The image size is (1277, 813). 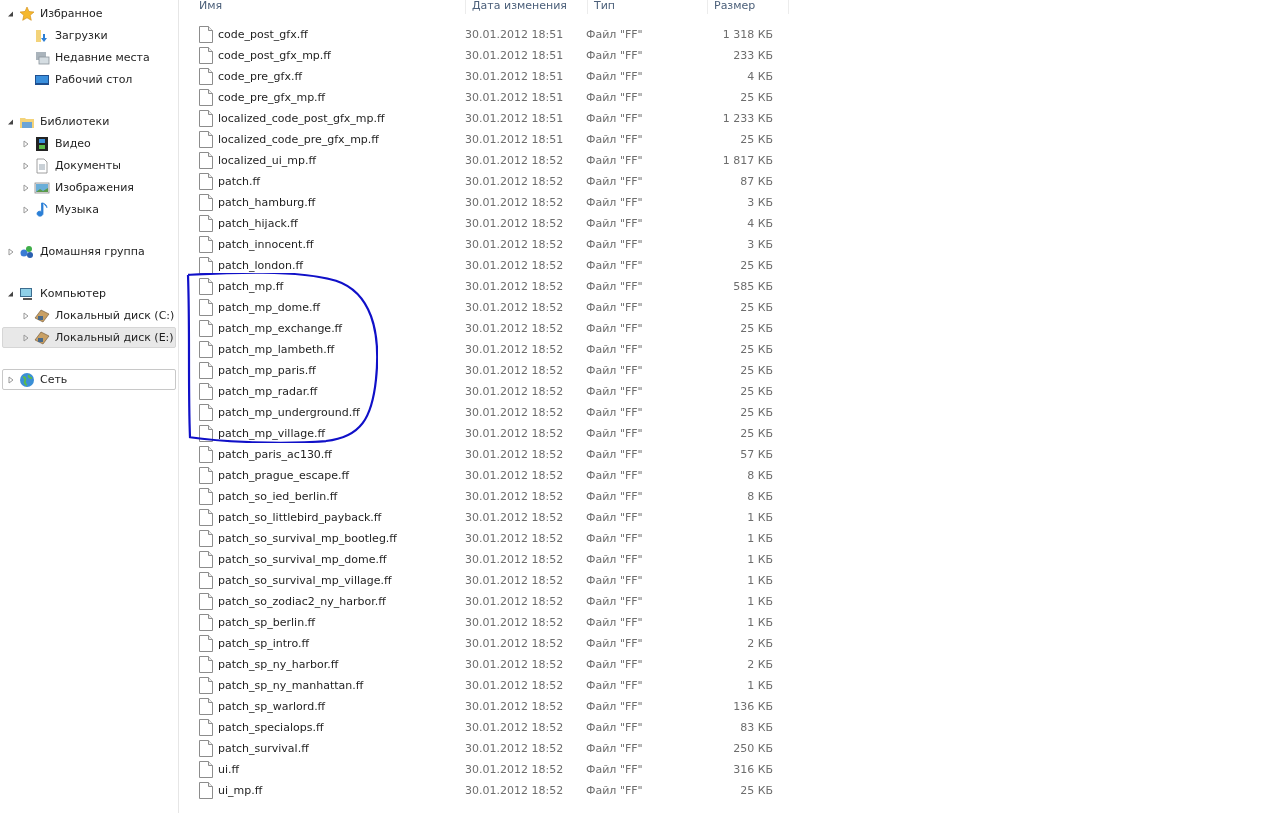 I want to click on file-row: patch_hamburg.ff 30.01.2012 18:52 Файл "FF" 3 КБ, so click(x=728, y=202).